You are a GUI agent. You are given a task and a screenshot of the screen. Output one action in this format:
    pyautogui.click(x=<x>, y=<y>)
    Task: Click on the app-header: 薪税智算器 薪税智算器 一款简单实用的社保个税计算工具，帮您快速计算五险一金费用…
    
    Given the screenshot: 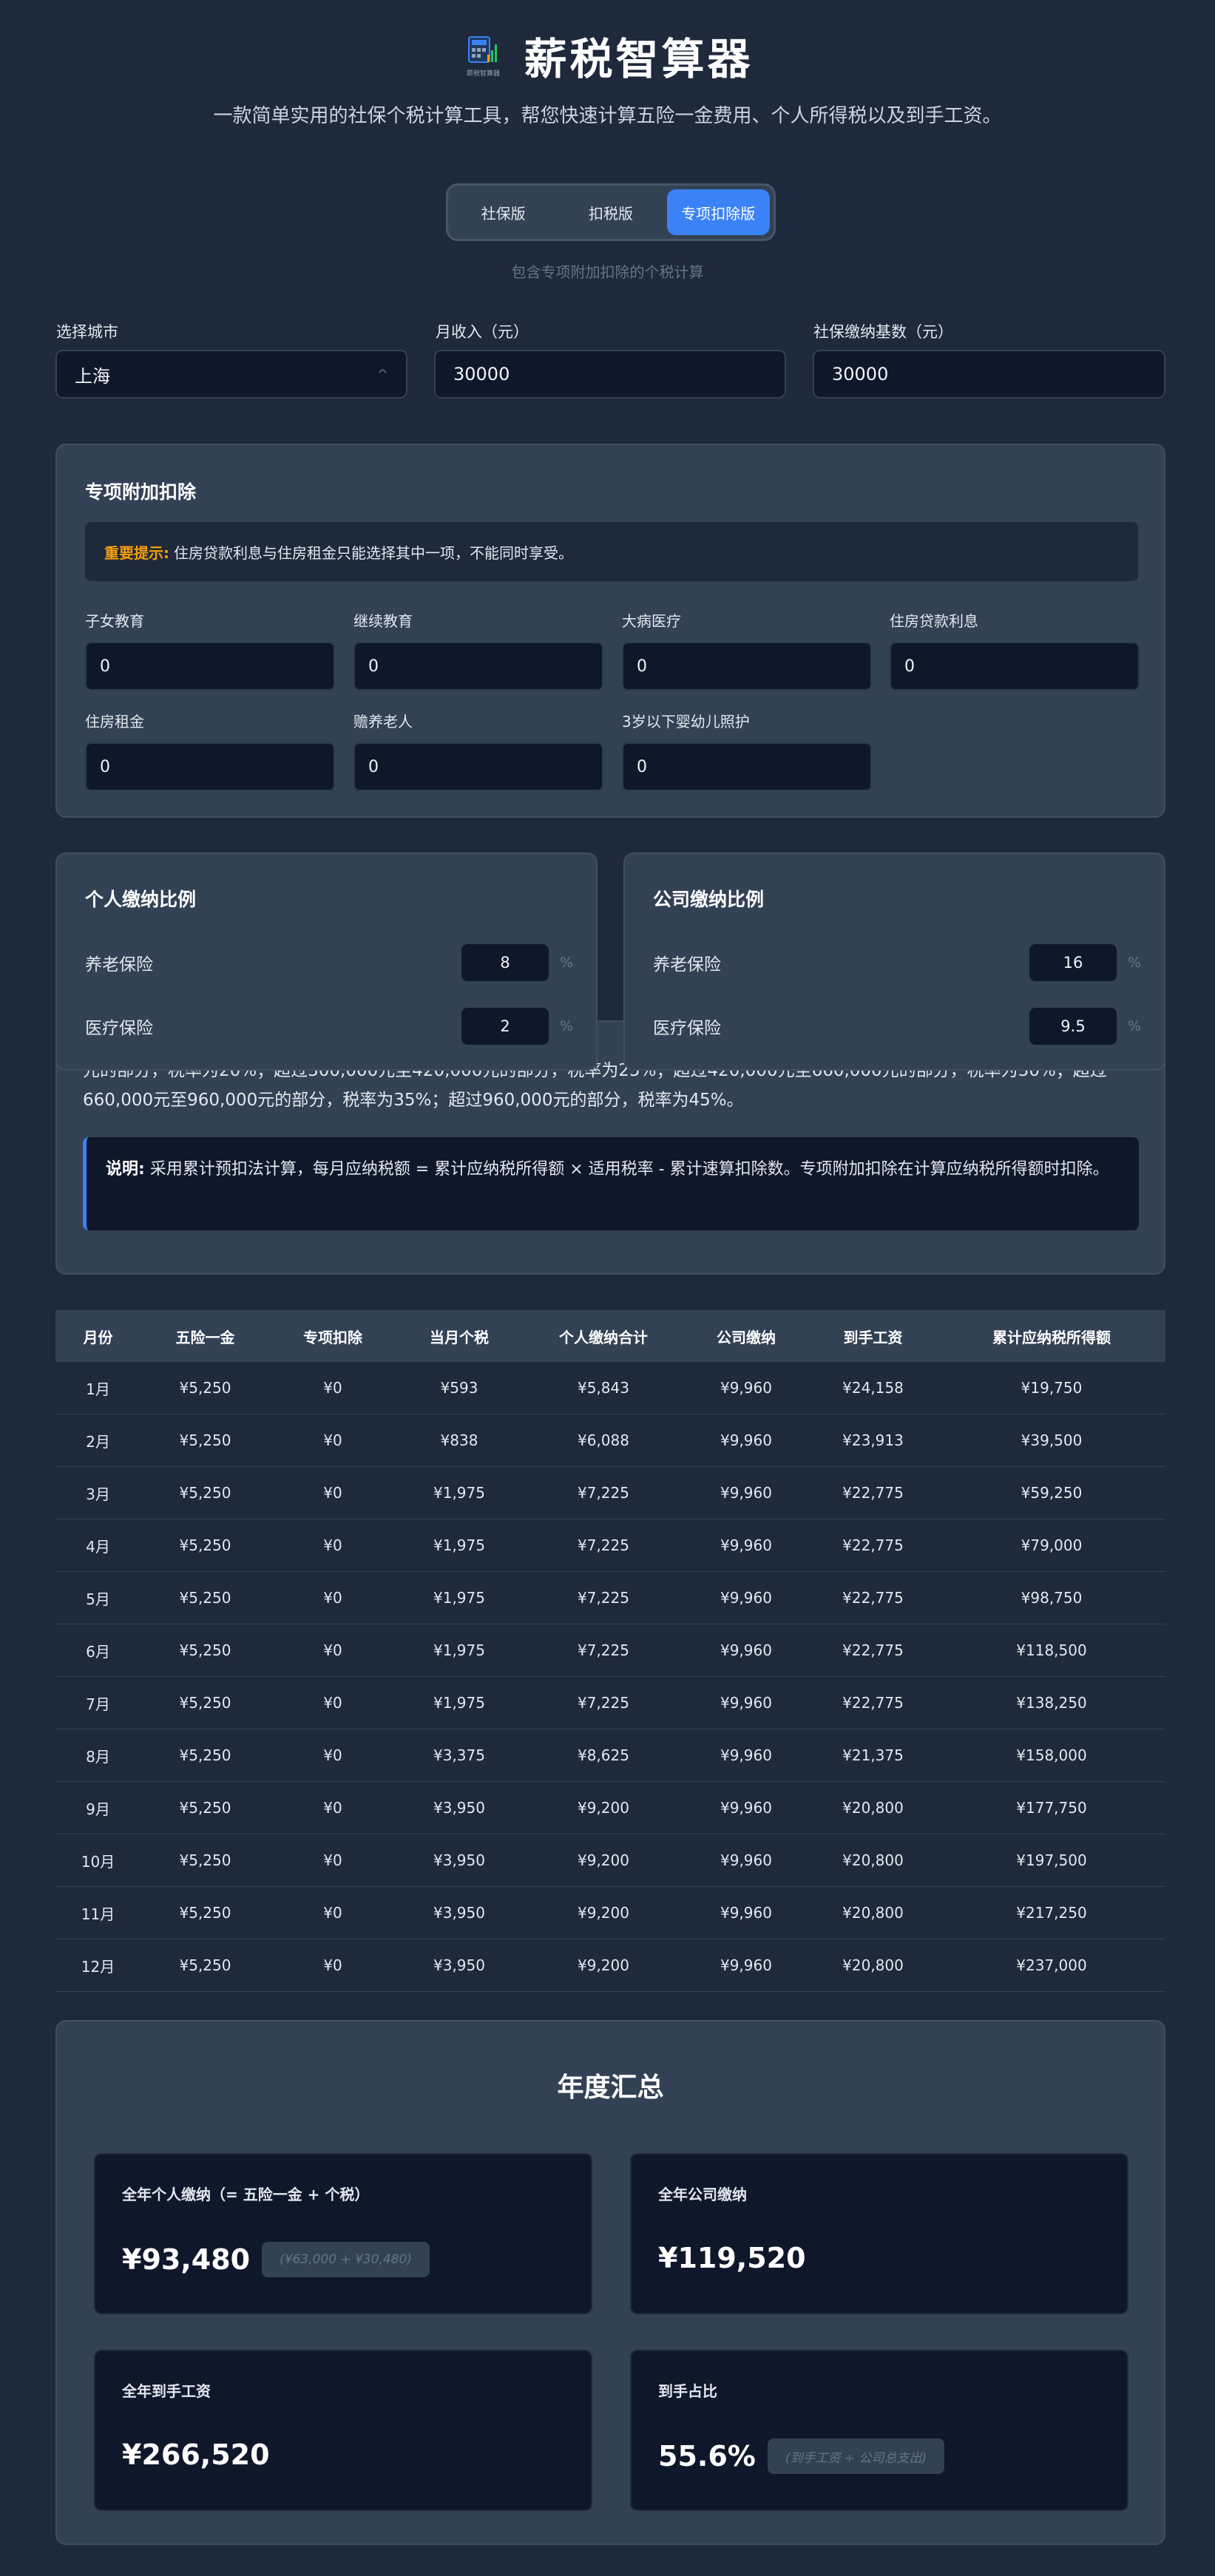 What is the action you would take?
    pyautogui.click(x=607, y=75)
    